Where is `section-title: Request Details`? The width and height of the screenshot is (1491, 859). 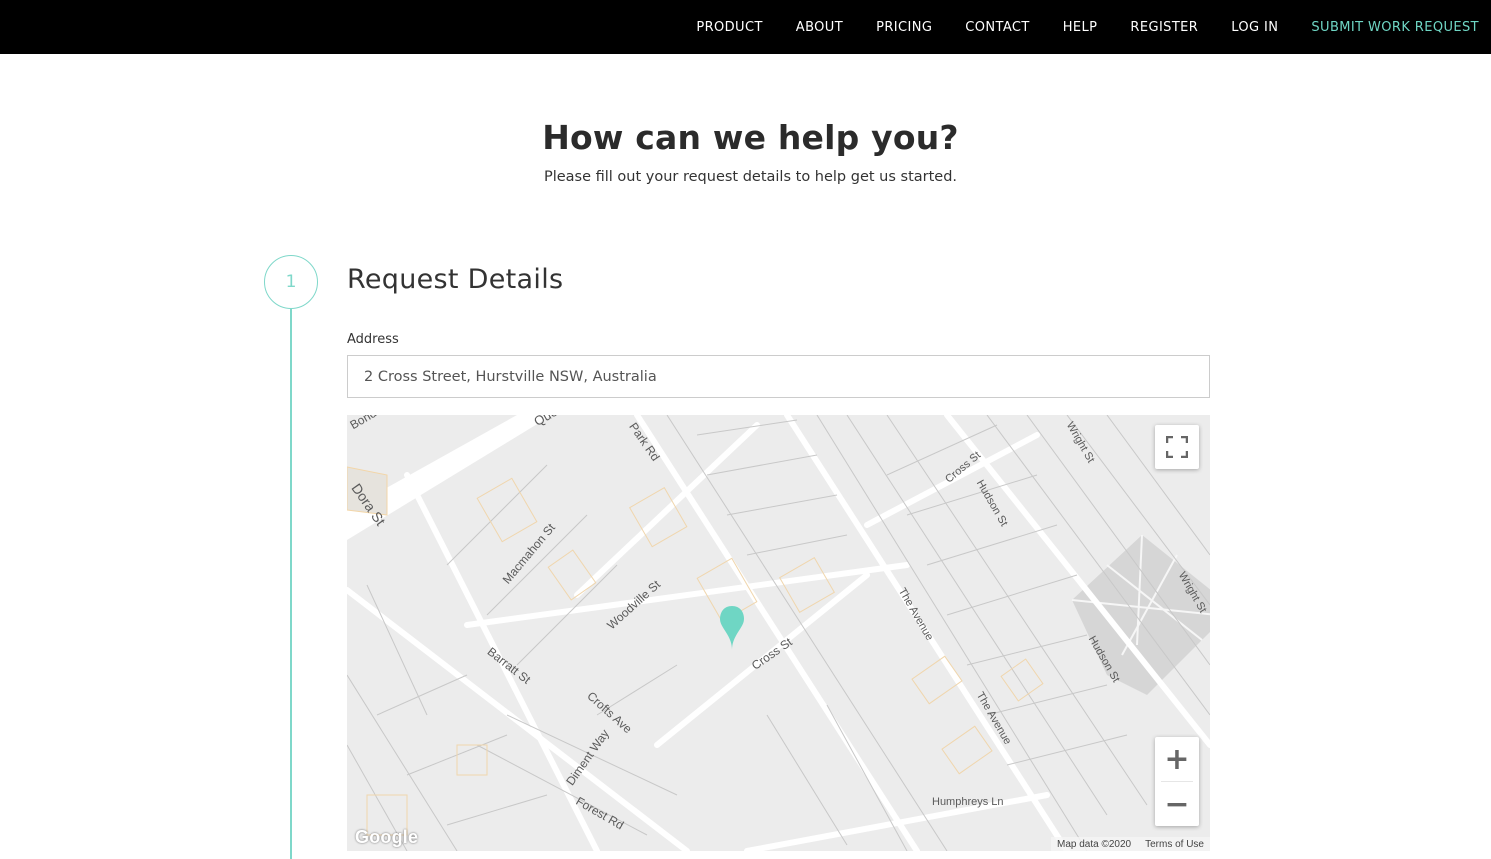
section-title: Request Details is located at coordinates (455, 279).